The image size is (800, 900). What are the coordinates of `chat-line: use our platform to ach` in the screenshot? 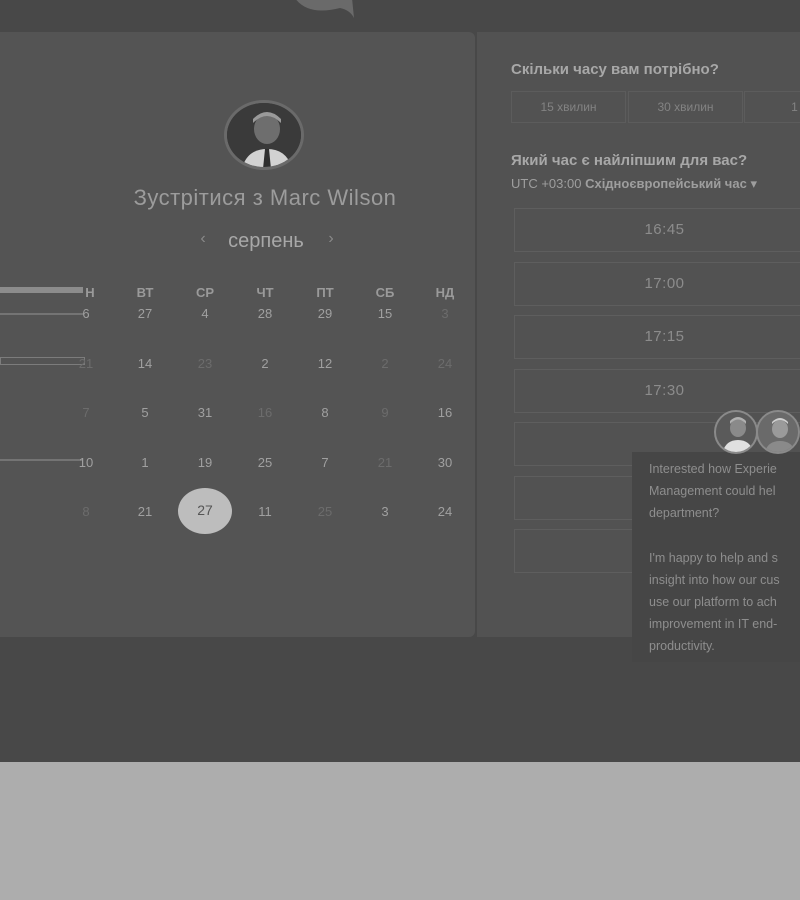 It's located at (713, 602).